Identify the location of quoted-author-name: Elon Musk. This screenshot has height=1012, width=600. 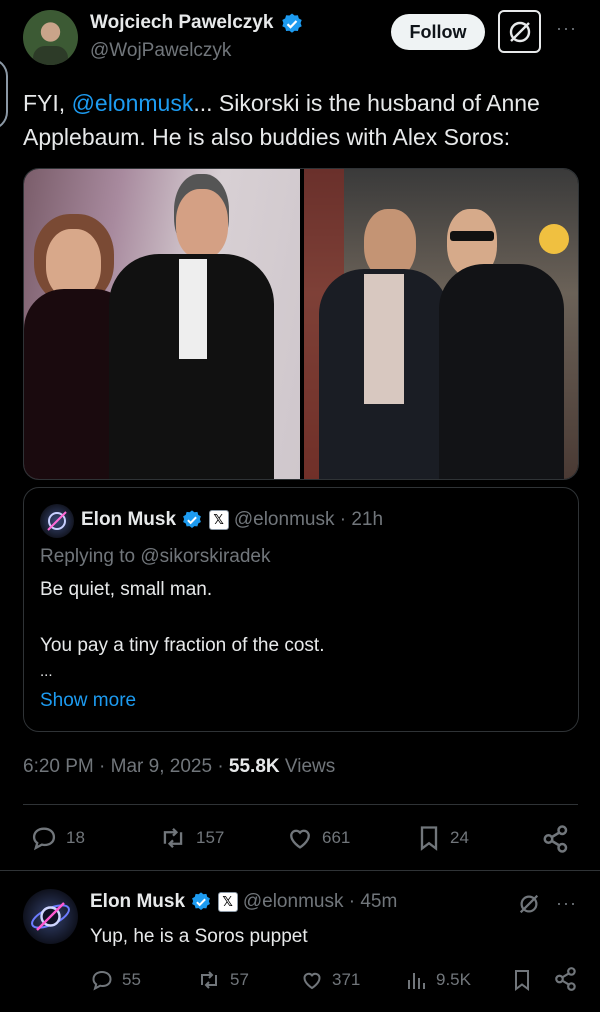
(128, 519).